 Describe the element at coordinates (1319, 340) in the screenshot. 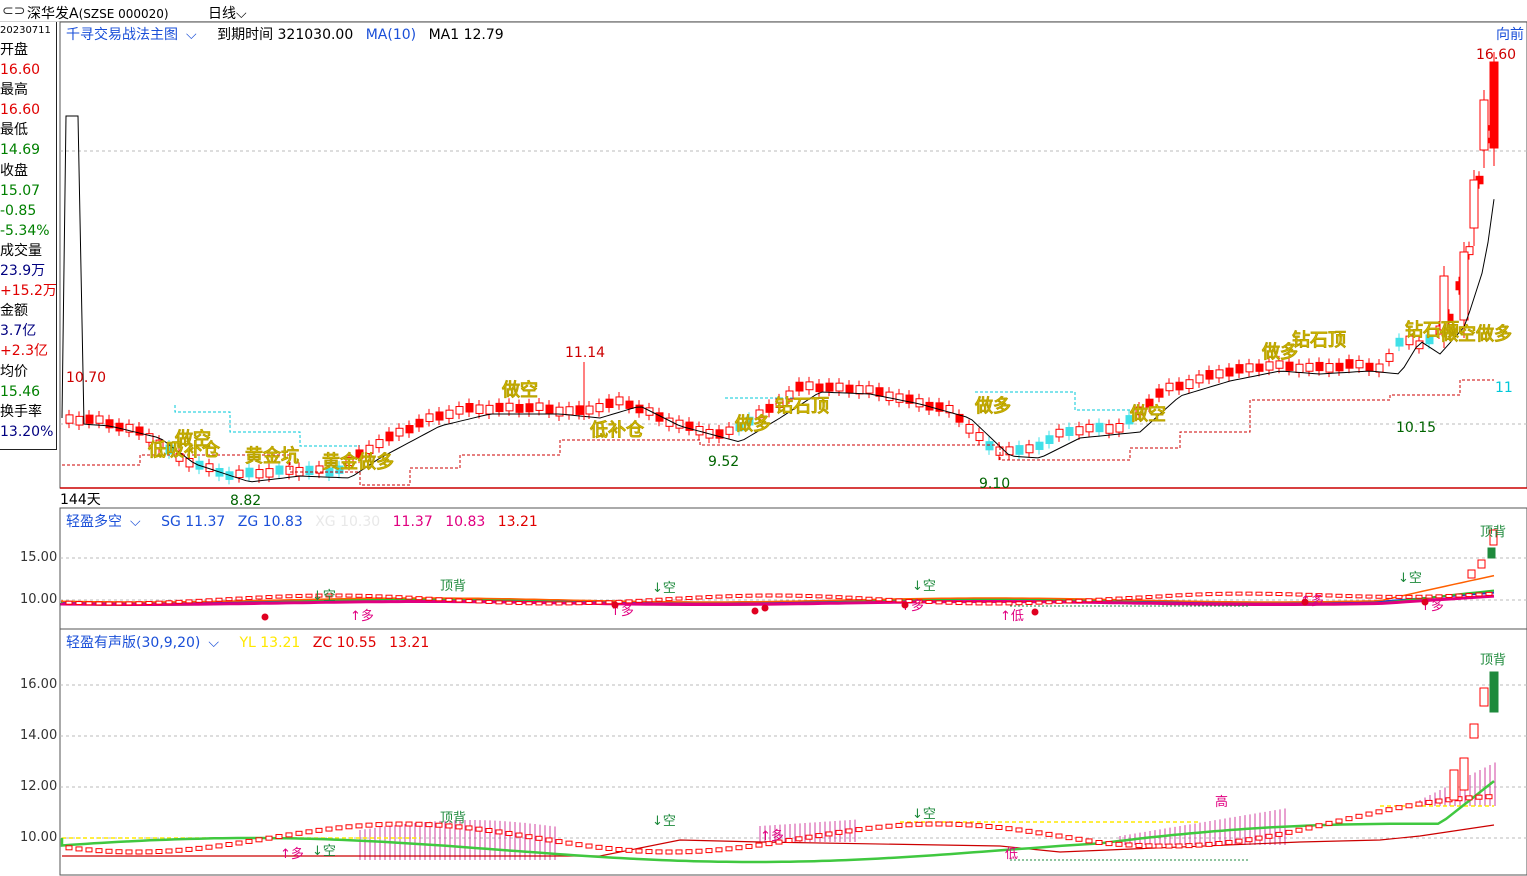

I see `signal-label: 钻石顶` at that location.